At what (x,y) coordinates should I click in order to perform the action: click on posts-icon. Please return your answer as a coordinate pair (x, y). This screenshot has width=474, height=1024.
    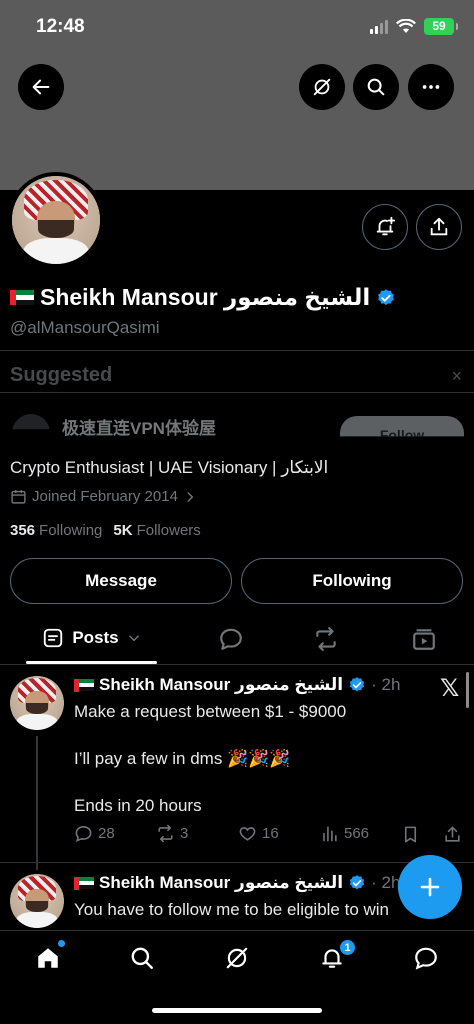
    Looking at the image, I should click on (53, 638).